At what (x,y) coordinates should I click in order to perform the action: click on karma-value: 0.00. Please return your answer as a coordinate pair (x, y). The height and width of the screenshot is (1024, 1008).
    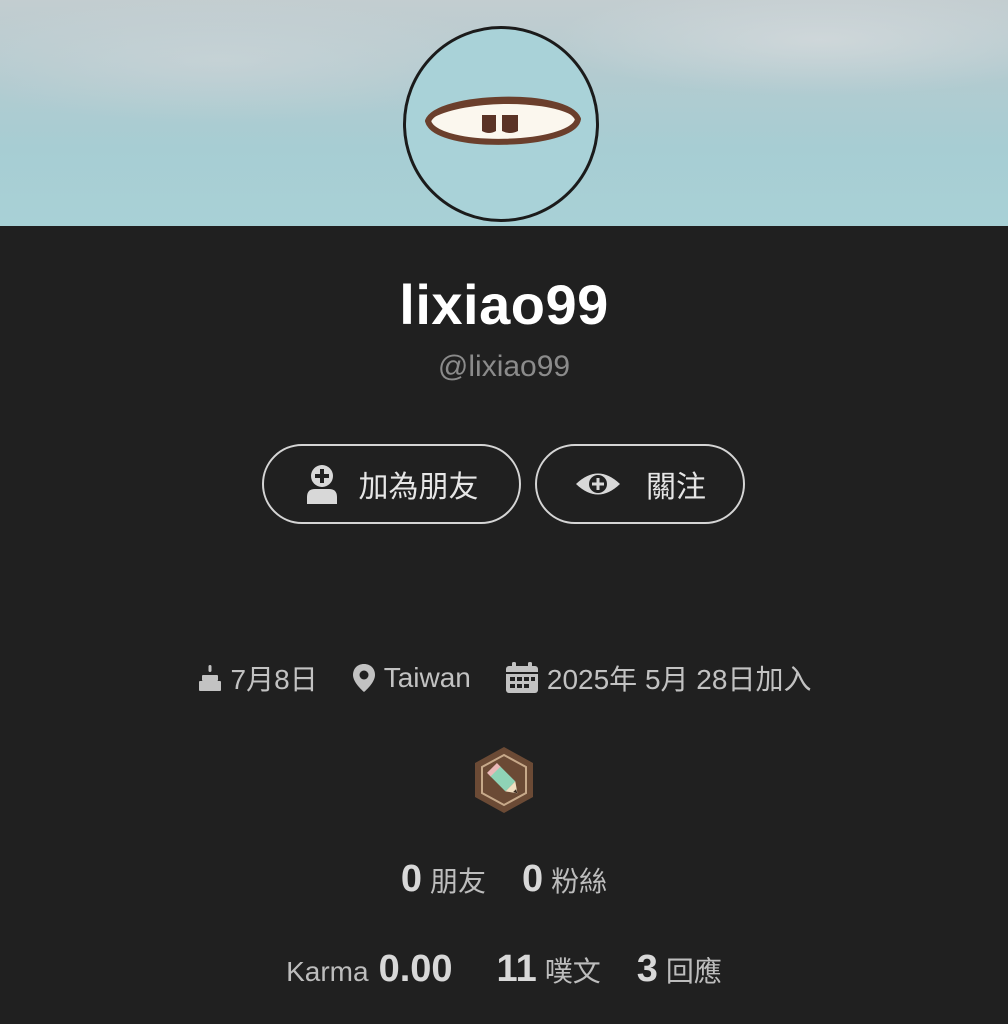
    Looking at the image, I should click on (415, 969).